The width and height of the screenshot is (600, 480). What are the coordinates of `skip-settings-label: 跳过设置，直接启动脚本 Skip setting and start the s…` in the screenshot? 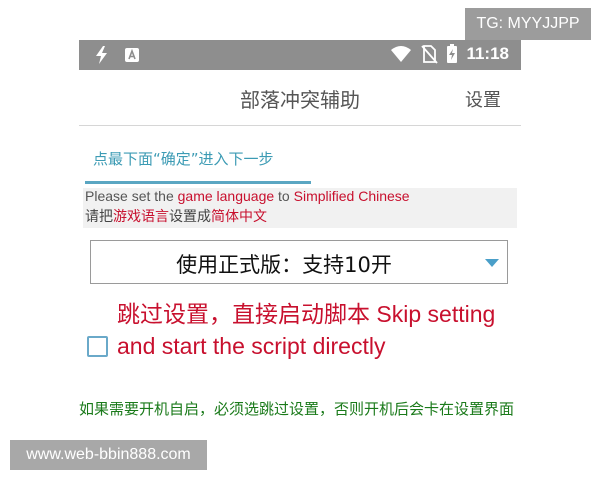 It's located at (317, 330).